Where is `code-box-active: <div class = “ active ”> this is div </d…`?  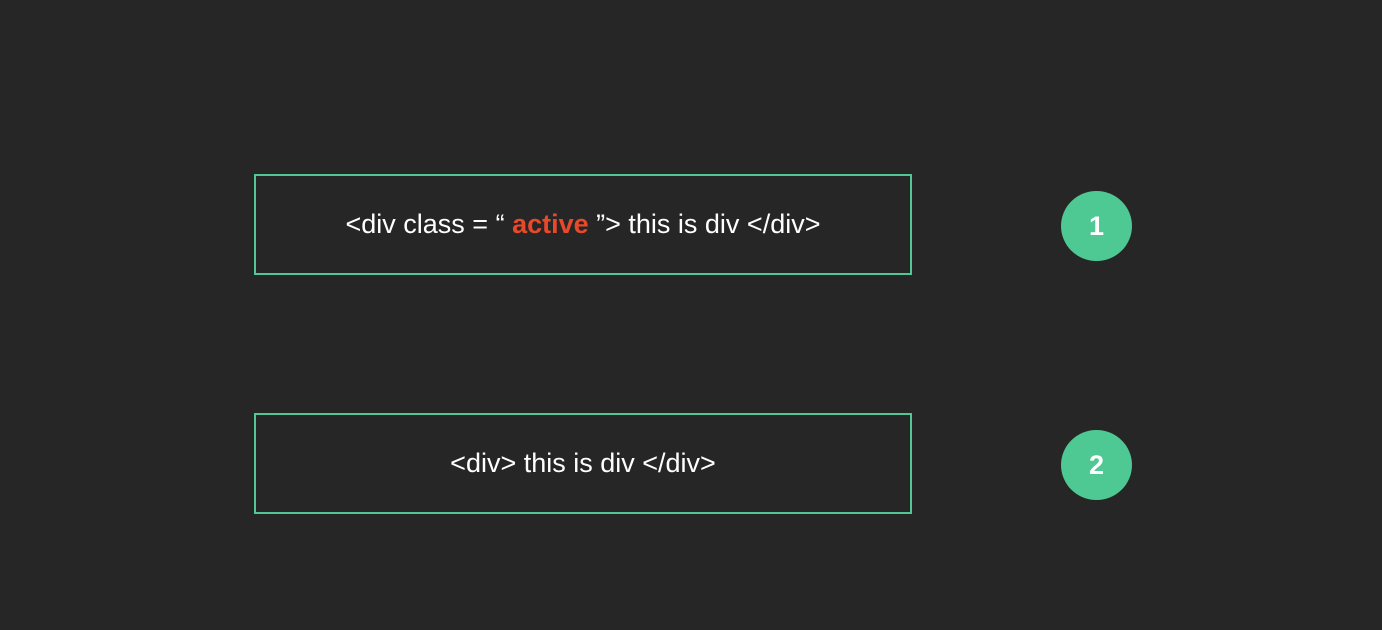 code-box-active: <div class = “ active ”> this is div </d… is located at coordinates (583, 224).